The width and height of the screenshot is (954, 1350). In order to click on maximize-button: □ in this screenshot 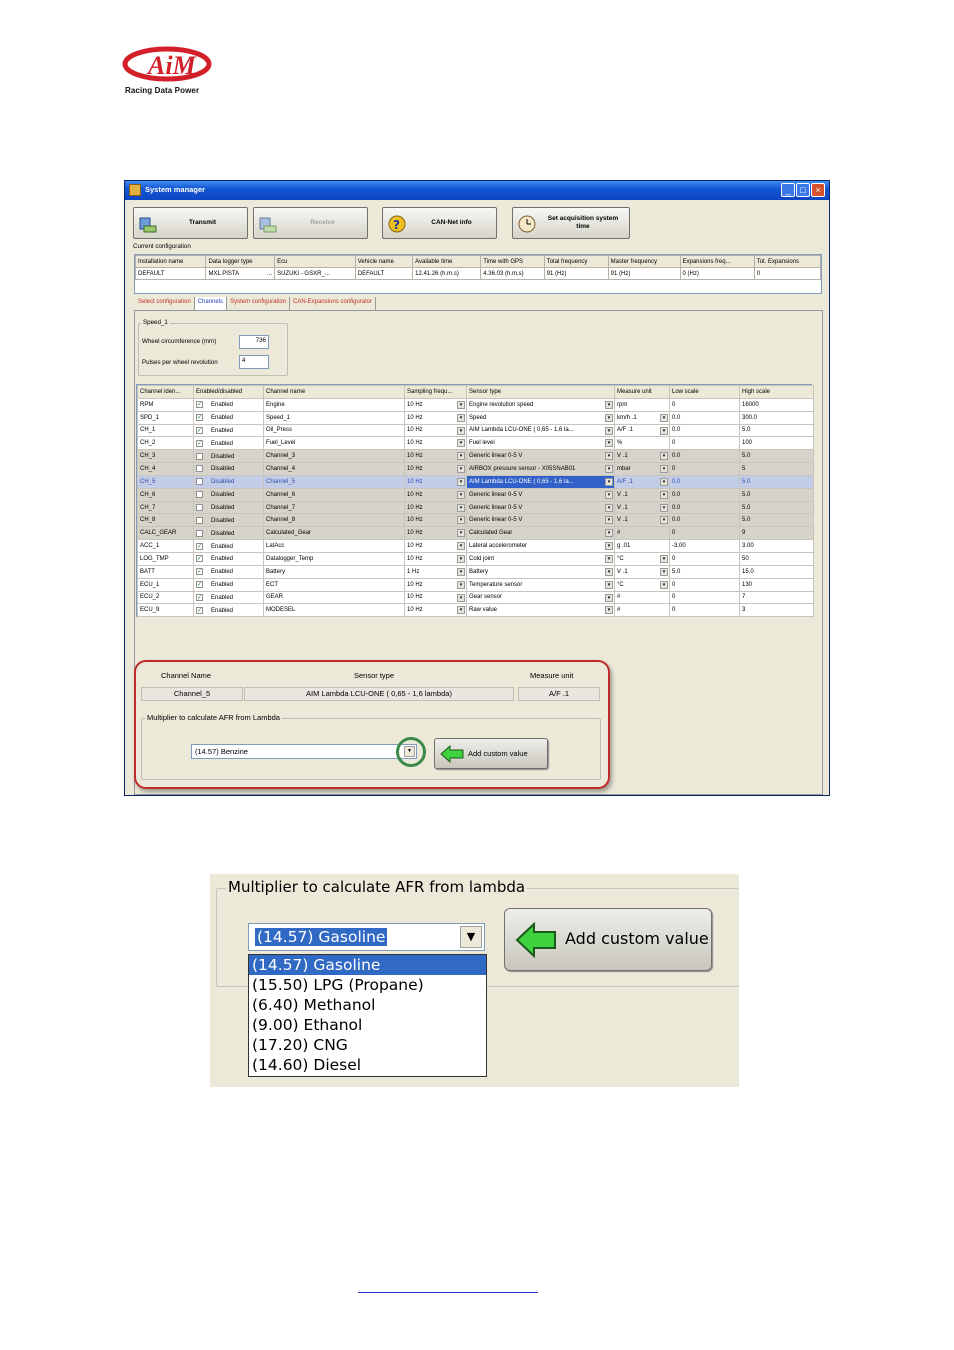, I will do `click(803, 190)`.